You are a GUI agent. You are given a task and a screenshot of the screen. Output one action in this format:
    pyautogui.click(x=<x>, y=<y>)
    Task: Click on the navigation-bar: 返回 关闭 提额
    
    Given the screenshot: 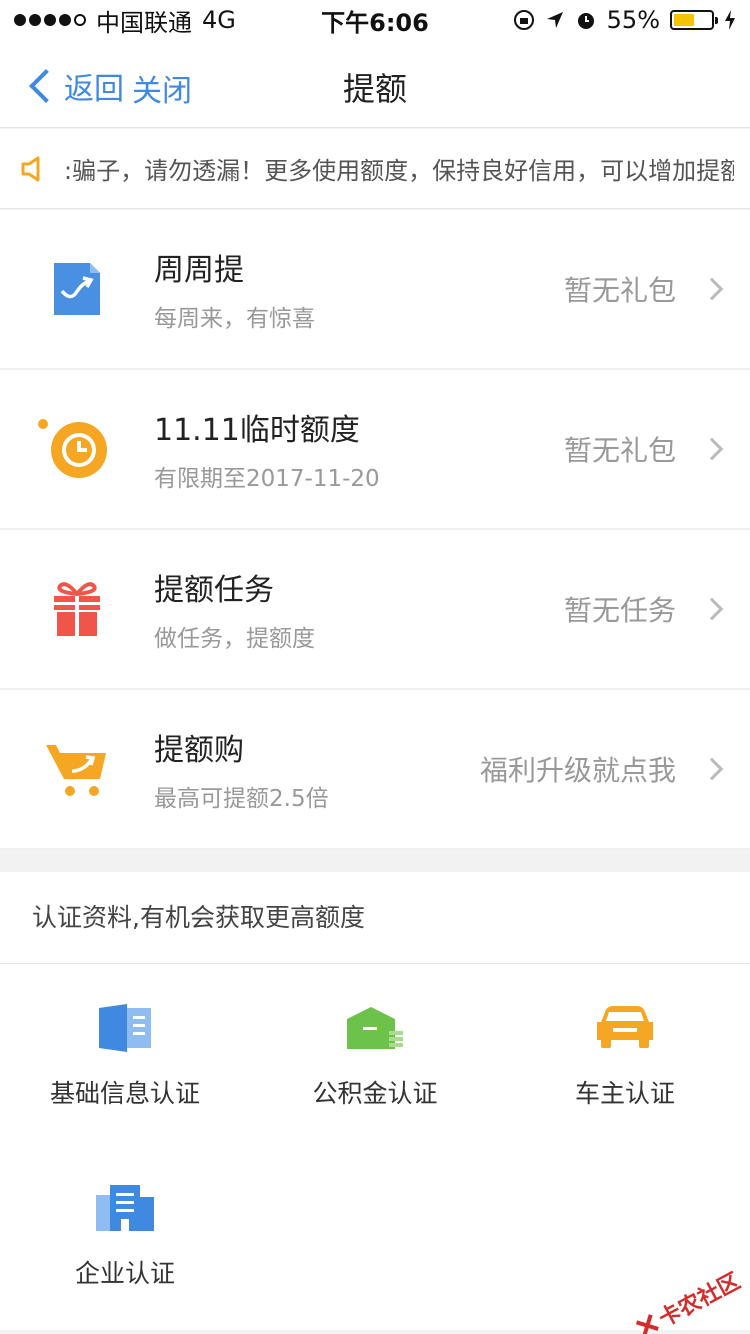 What is the action you would take?
    pyautogui.click(x=375, y=84)
    